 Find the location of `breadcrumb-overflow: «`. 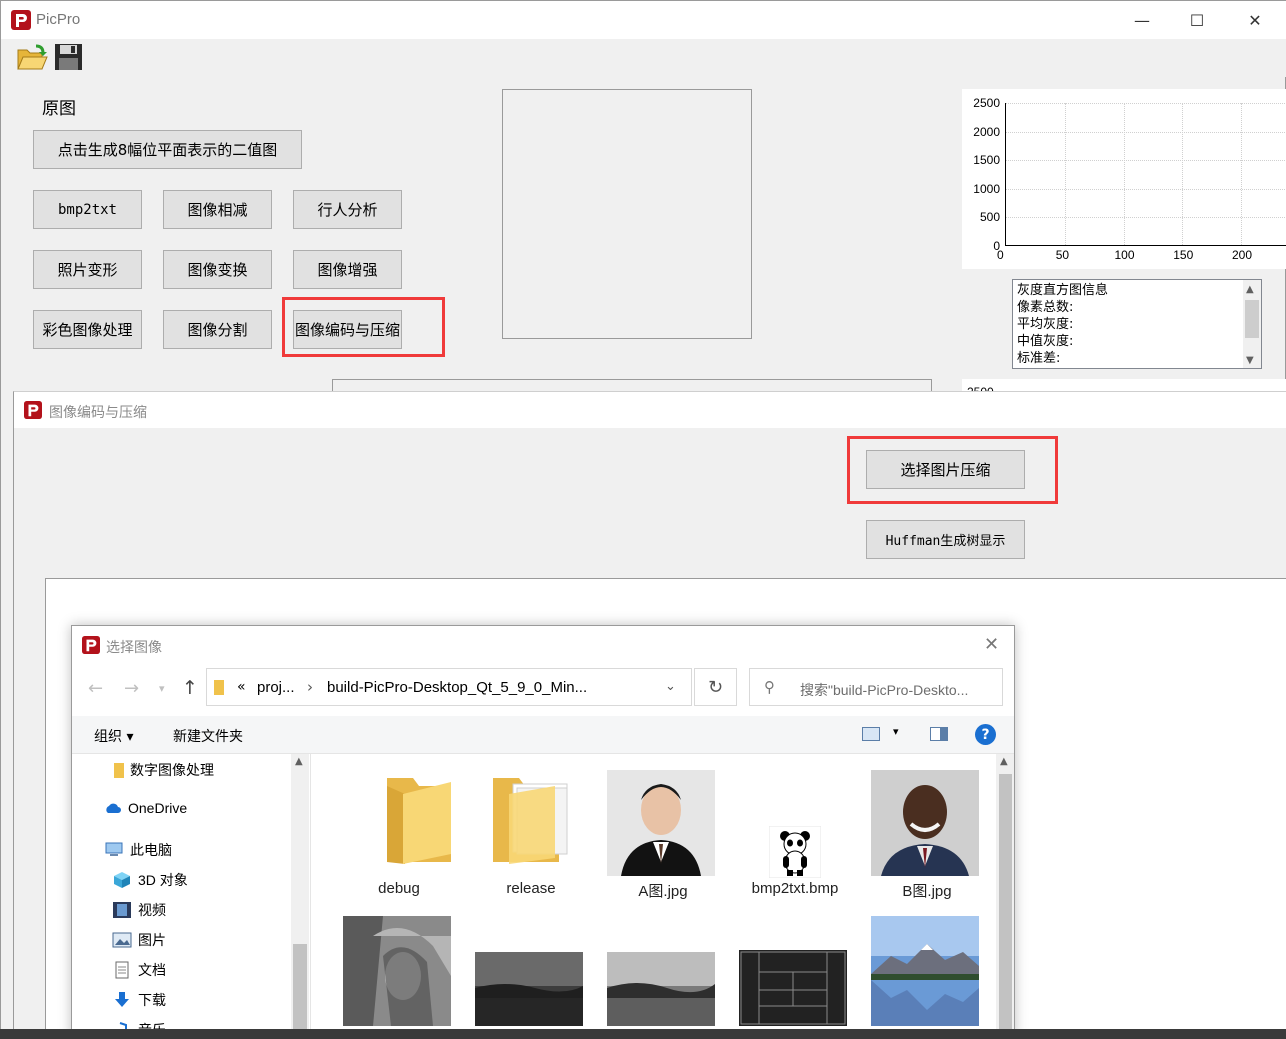

breadcrumb-overflow: « is located at coordinates (241, 687).